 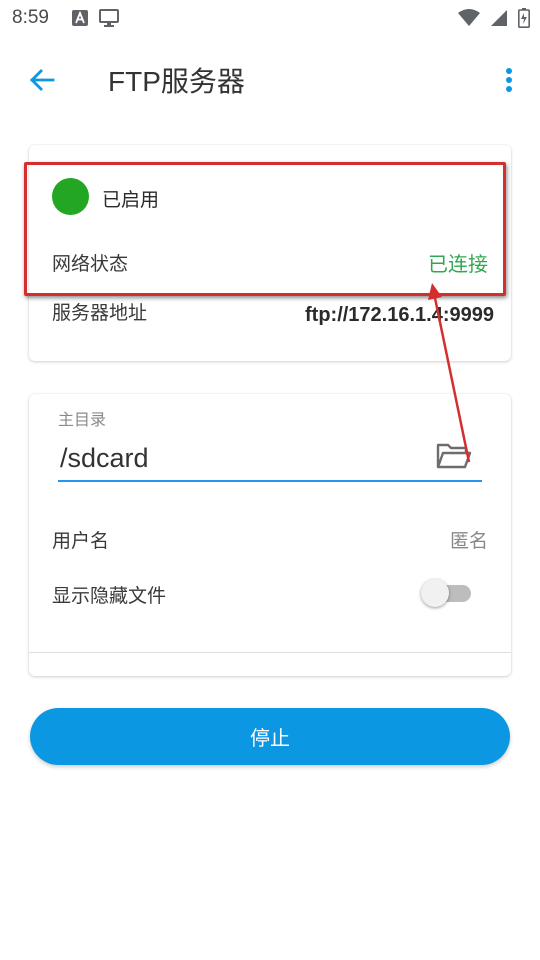 I want to click on desktop-icon, so click(x=108, y=18).